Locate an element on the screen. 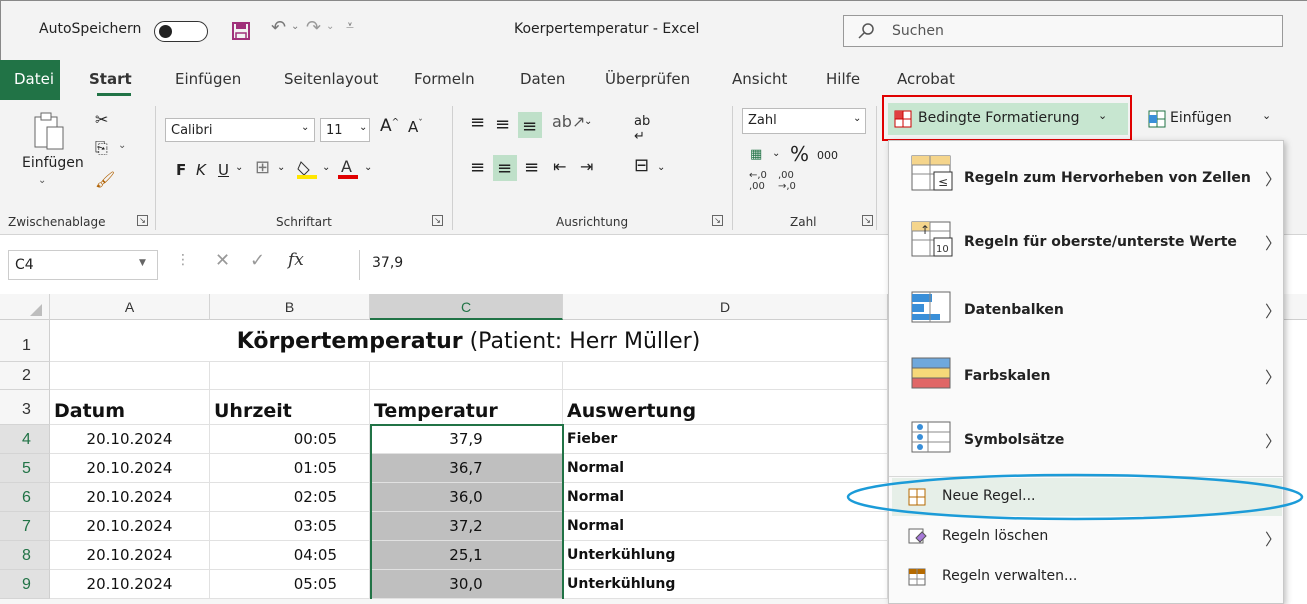 The width and height of the screenshot is (1307, 604). cell-b2 is located at coordinates (290, 376).